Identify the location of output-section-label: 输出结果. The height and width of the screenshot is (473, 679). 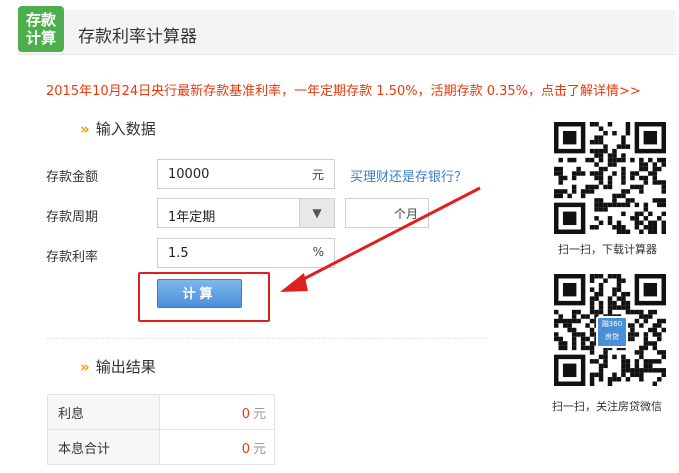
(125, 367).